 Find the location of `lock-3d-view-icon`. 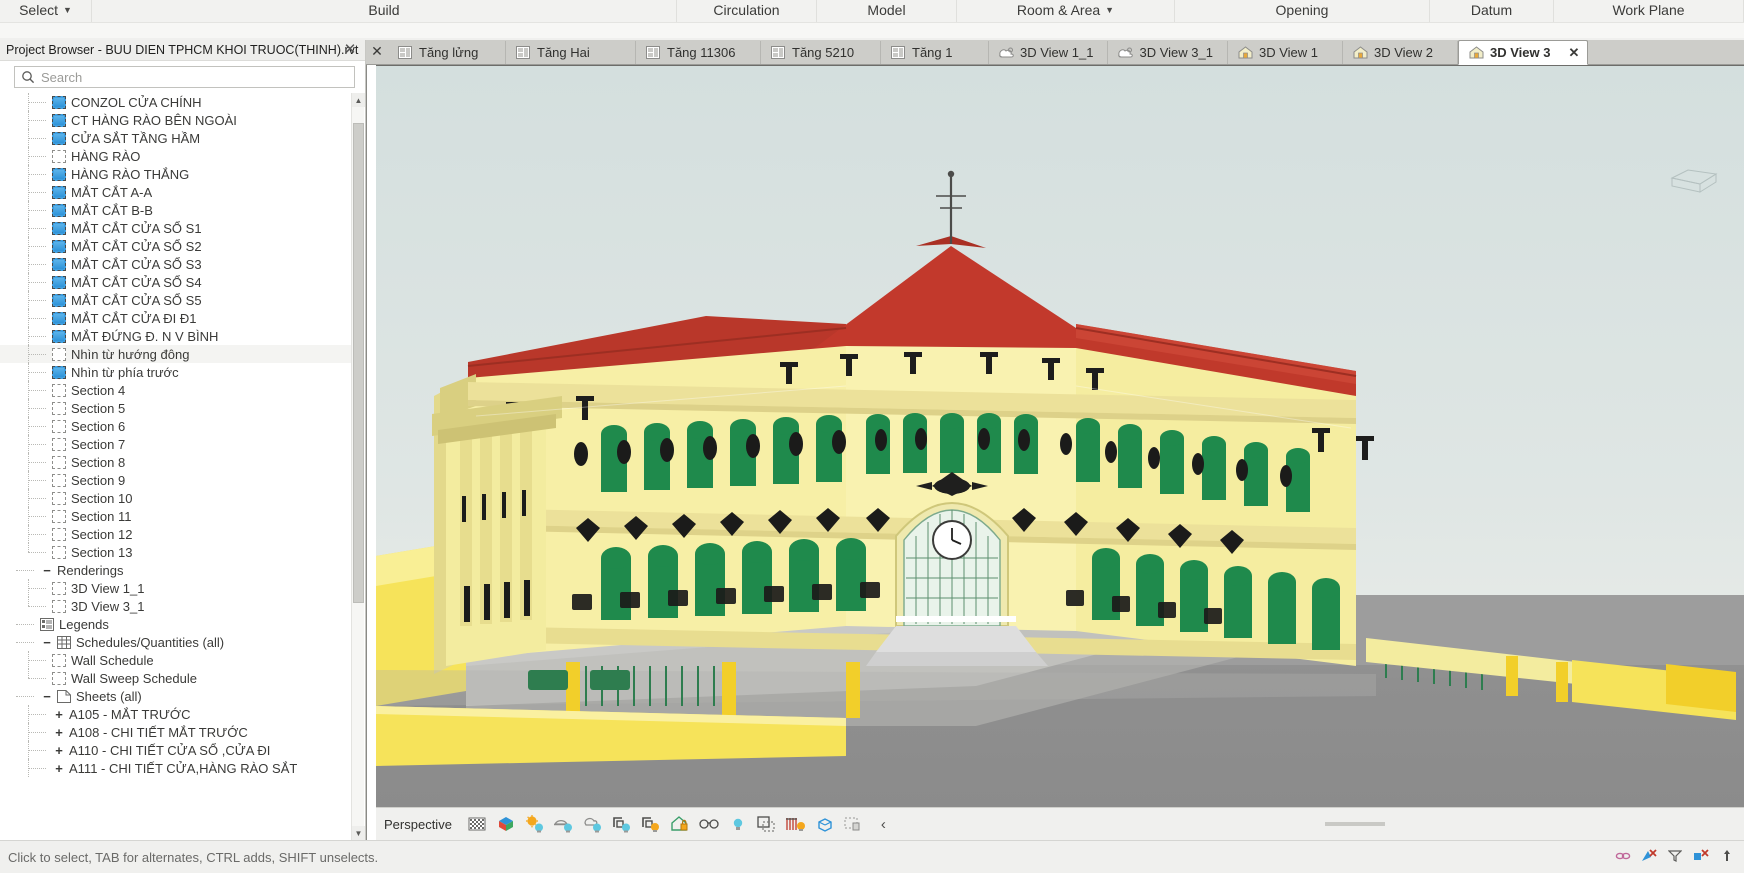

lock-3d-view-icon is located at coordinates (680, 824).